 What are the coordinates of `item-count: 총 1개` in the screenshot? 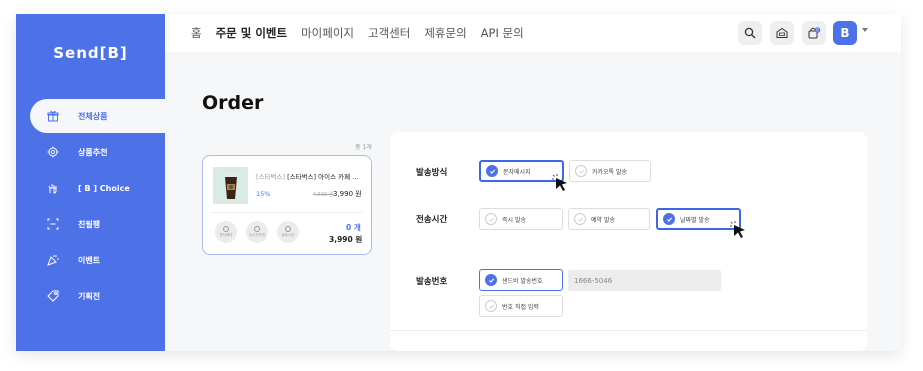 It's located at (363, 147).